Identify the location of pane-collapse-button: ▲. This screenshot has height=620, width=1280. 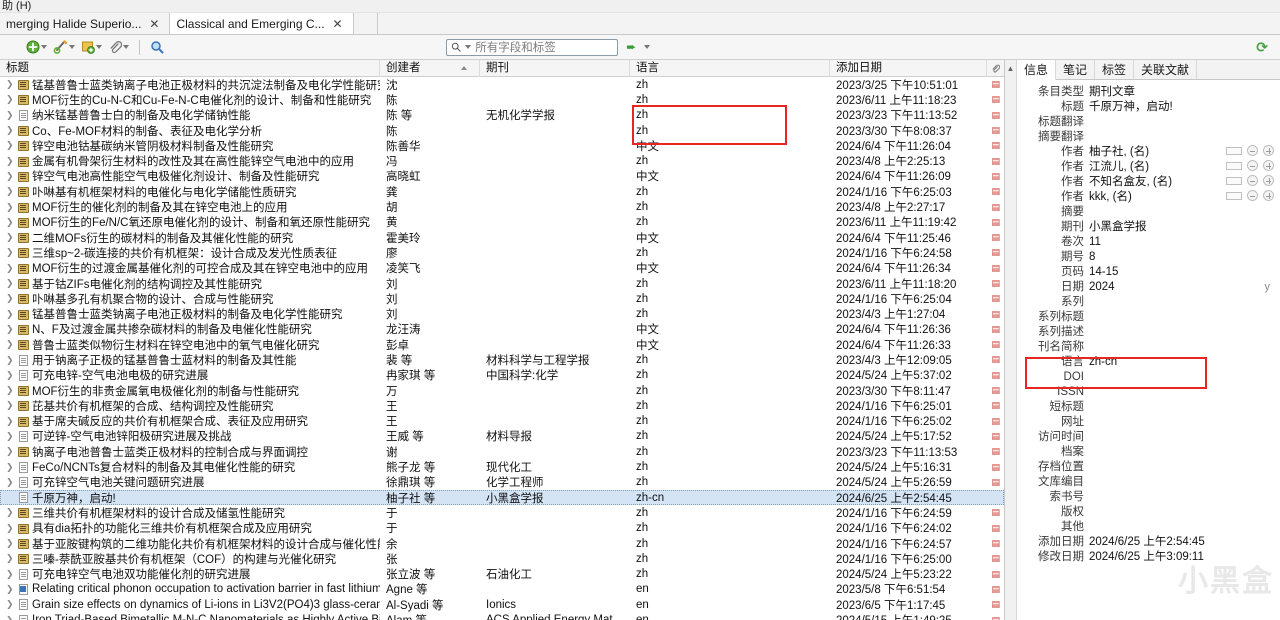
(1011, 340).